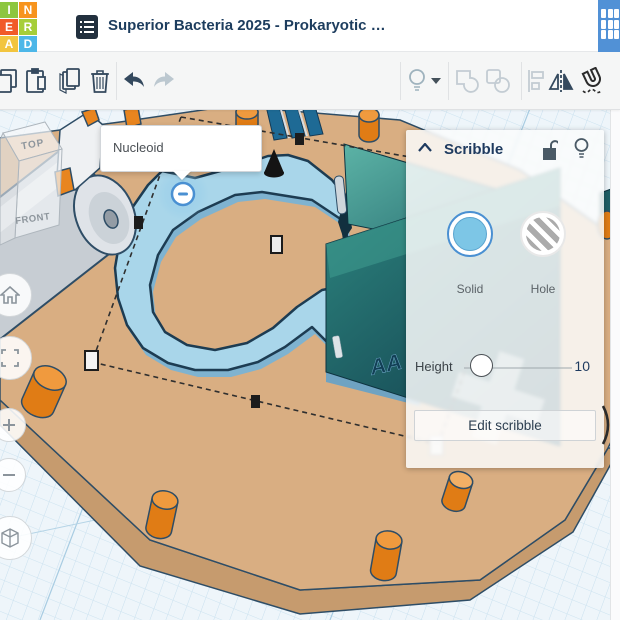  What do you see at coordinates (9, 44) in the screenshot?
I see `logo-tile: A` at bounding box center [9, 44].